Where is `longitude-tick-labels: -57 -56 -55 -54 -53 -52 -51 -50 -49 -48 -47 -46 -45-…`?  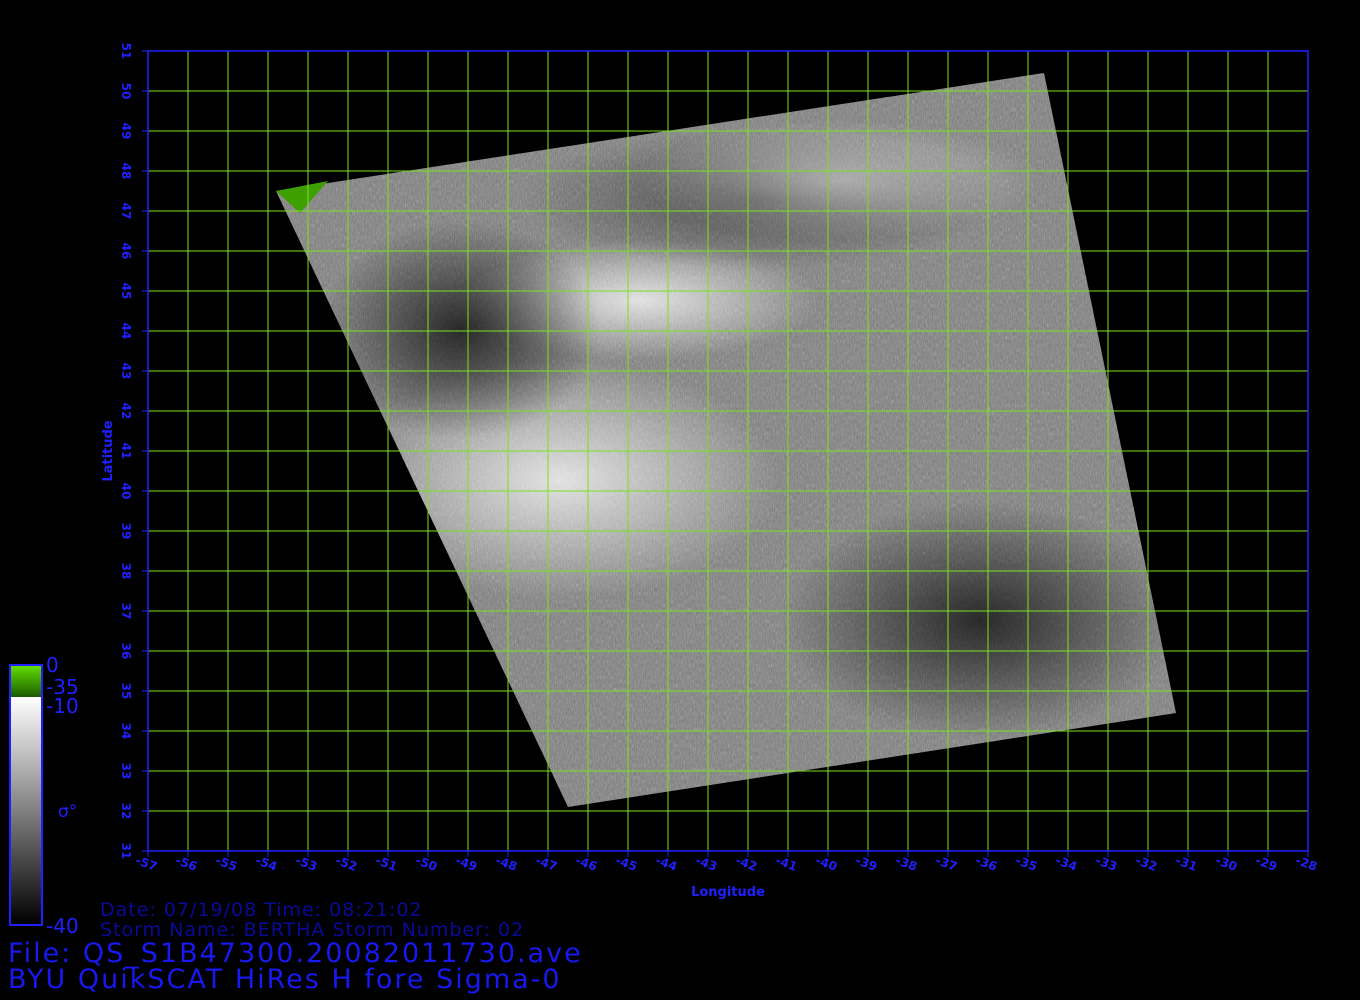
longitude-tick-labels: -57 -56 -55 -54 -53 -52 -51 -50 -49 -48 -47 -46 -45-… is located at coordinates (726, 862).